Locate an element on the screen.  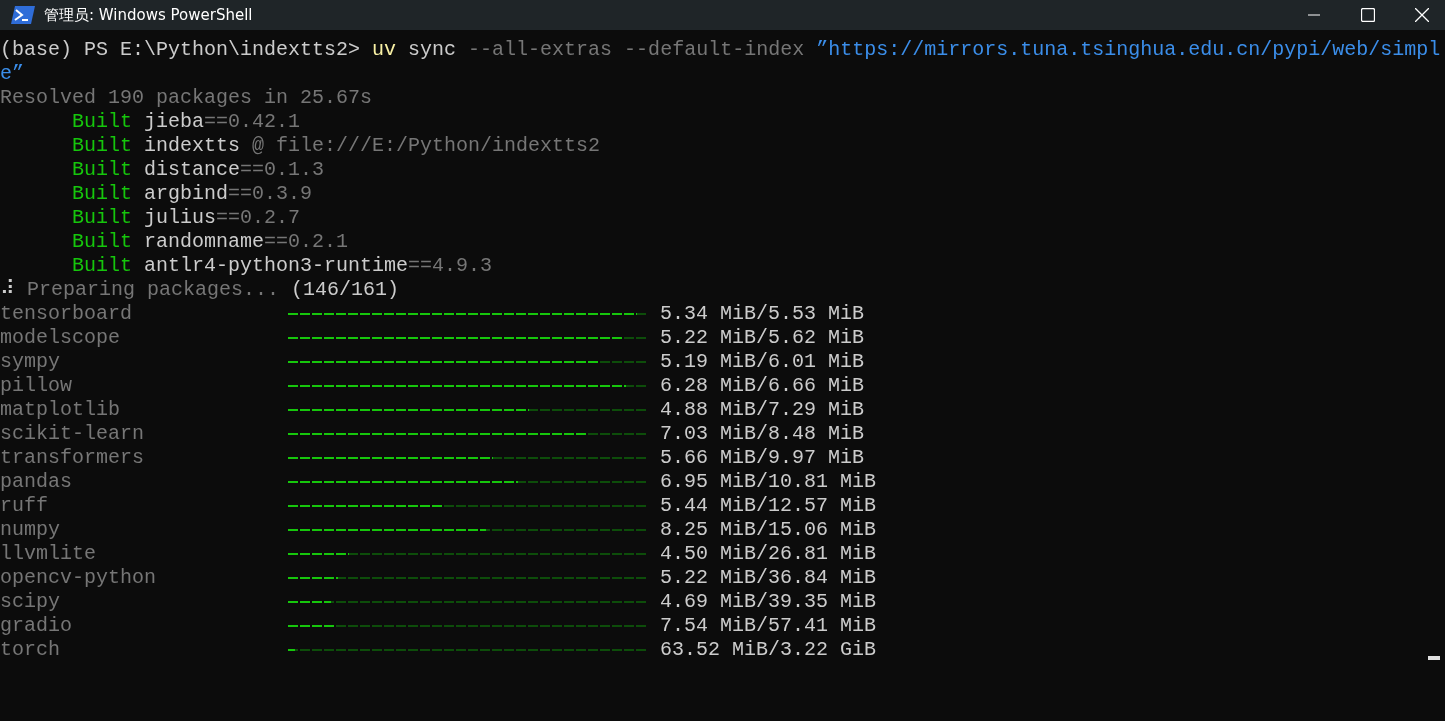
download-size: 4.88 MiB/7.29 MiB is located at coordinates (762, 410).